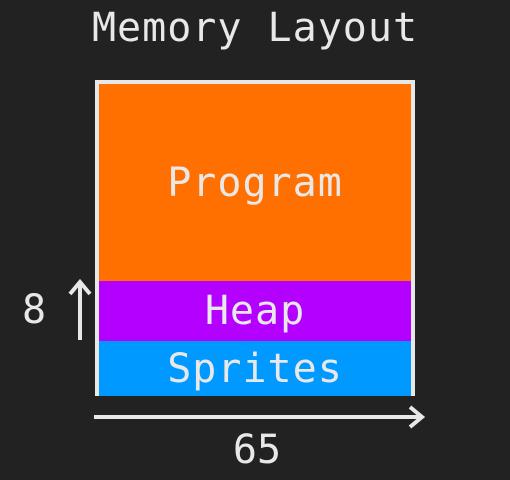 This screenshot has height=480, width=510. Describe the element at coordinates (34, 310) in the screenshot. I see `height-dimension-label: 8` at that location.